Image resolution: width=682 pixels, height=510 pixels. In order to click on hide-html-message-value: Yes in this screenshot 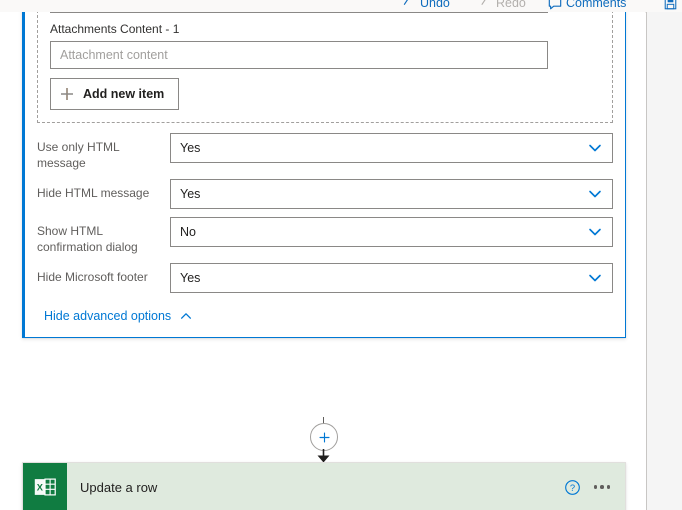, I will do `click(190, 194)`.